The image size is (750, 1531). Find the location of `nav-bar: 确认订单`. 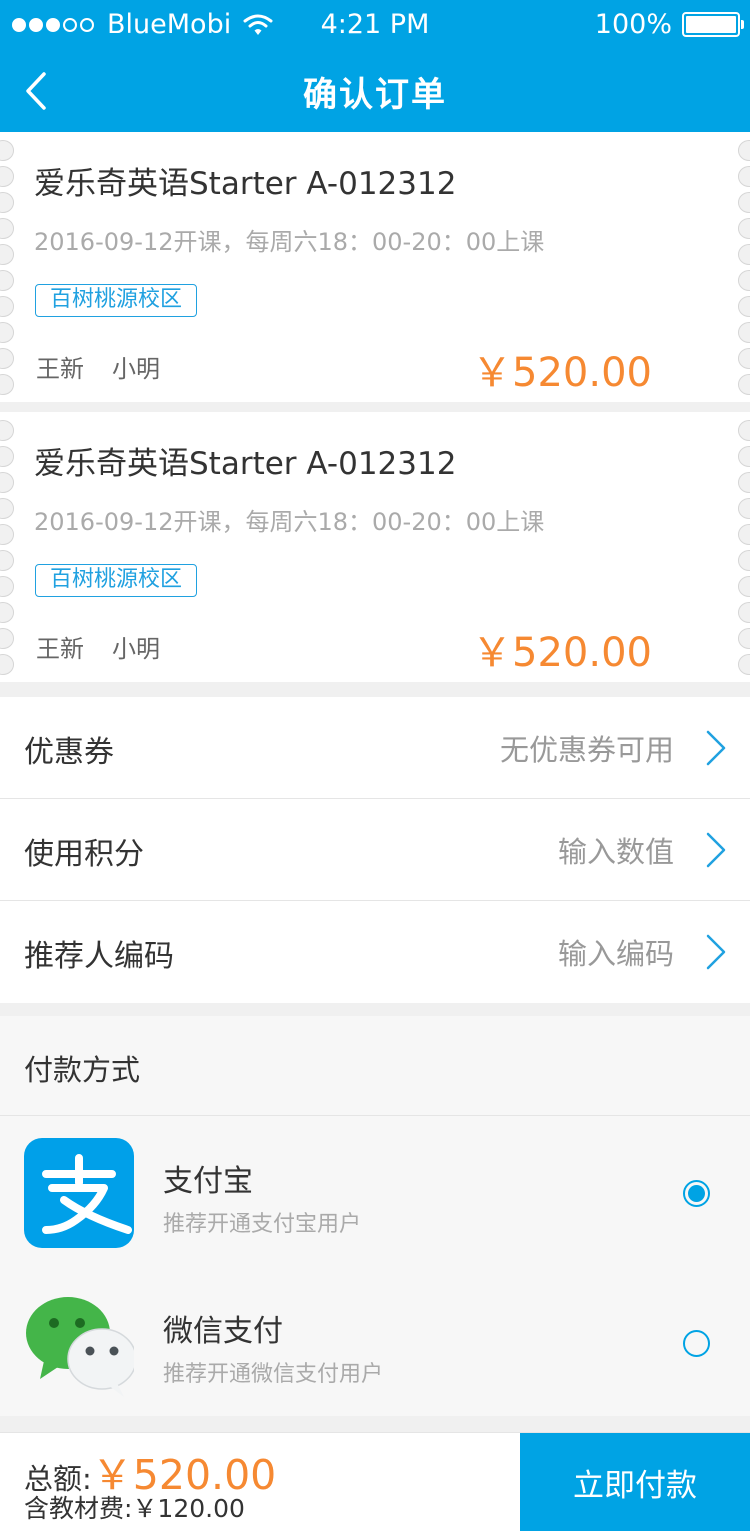

nav-bar: 确认订单 is located at coordinates (375, 91).